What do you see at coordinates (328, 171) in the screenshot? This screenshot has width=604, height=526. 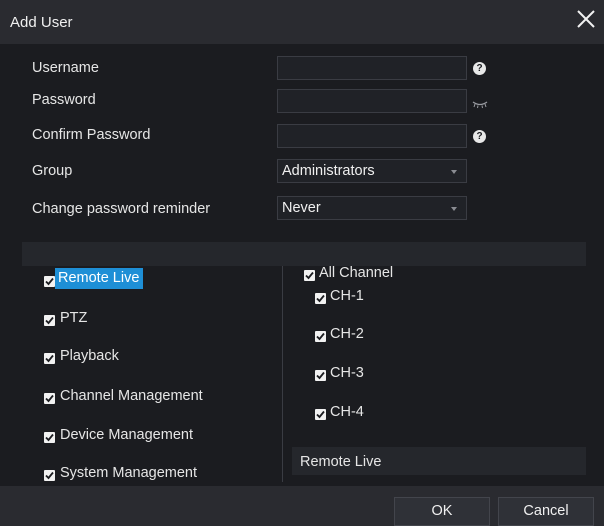 I see `group-select-value: Administrators` at bounding box center [328, 171].